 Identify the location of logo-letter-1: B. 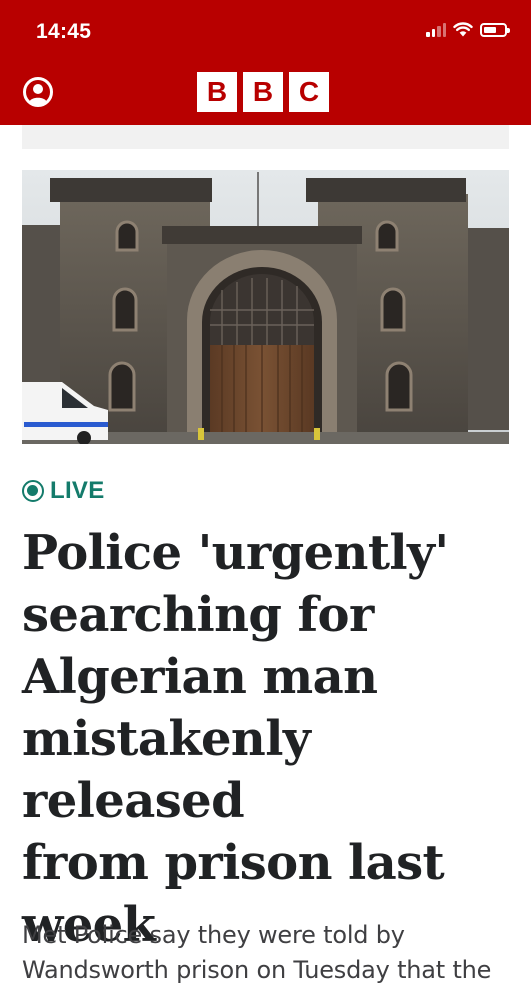
(217, 92).